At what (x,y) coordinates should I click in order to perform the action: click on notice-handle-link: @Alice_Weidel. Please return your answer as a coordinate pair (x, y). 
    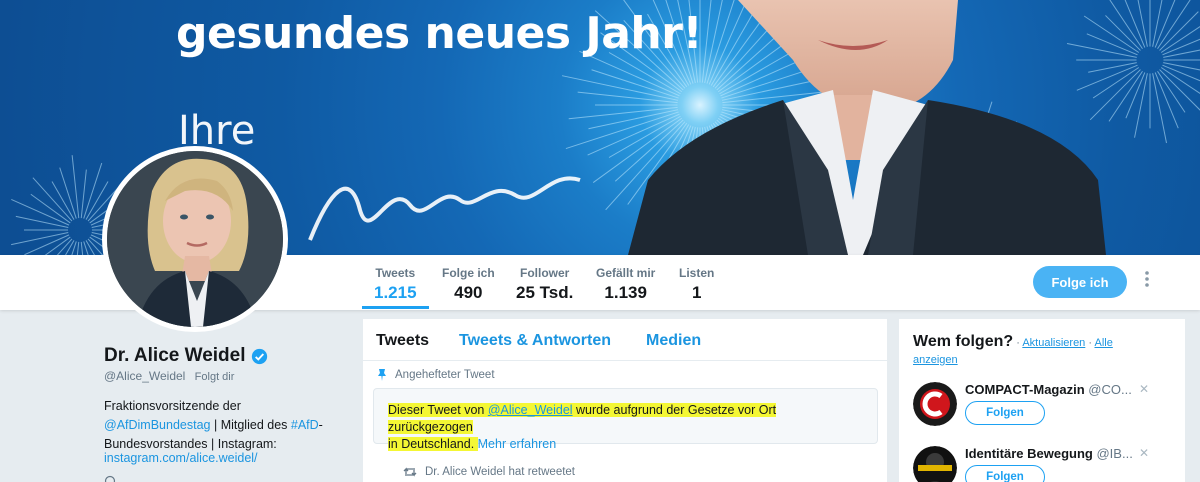
    Looking at the image, I should click on (530, 410).